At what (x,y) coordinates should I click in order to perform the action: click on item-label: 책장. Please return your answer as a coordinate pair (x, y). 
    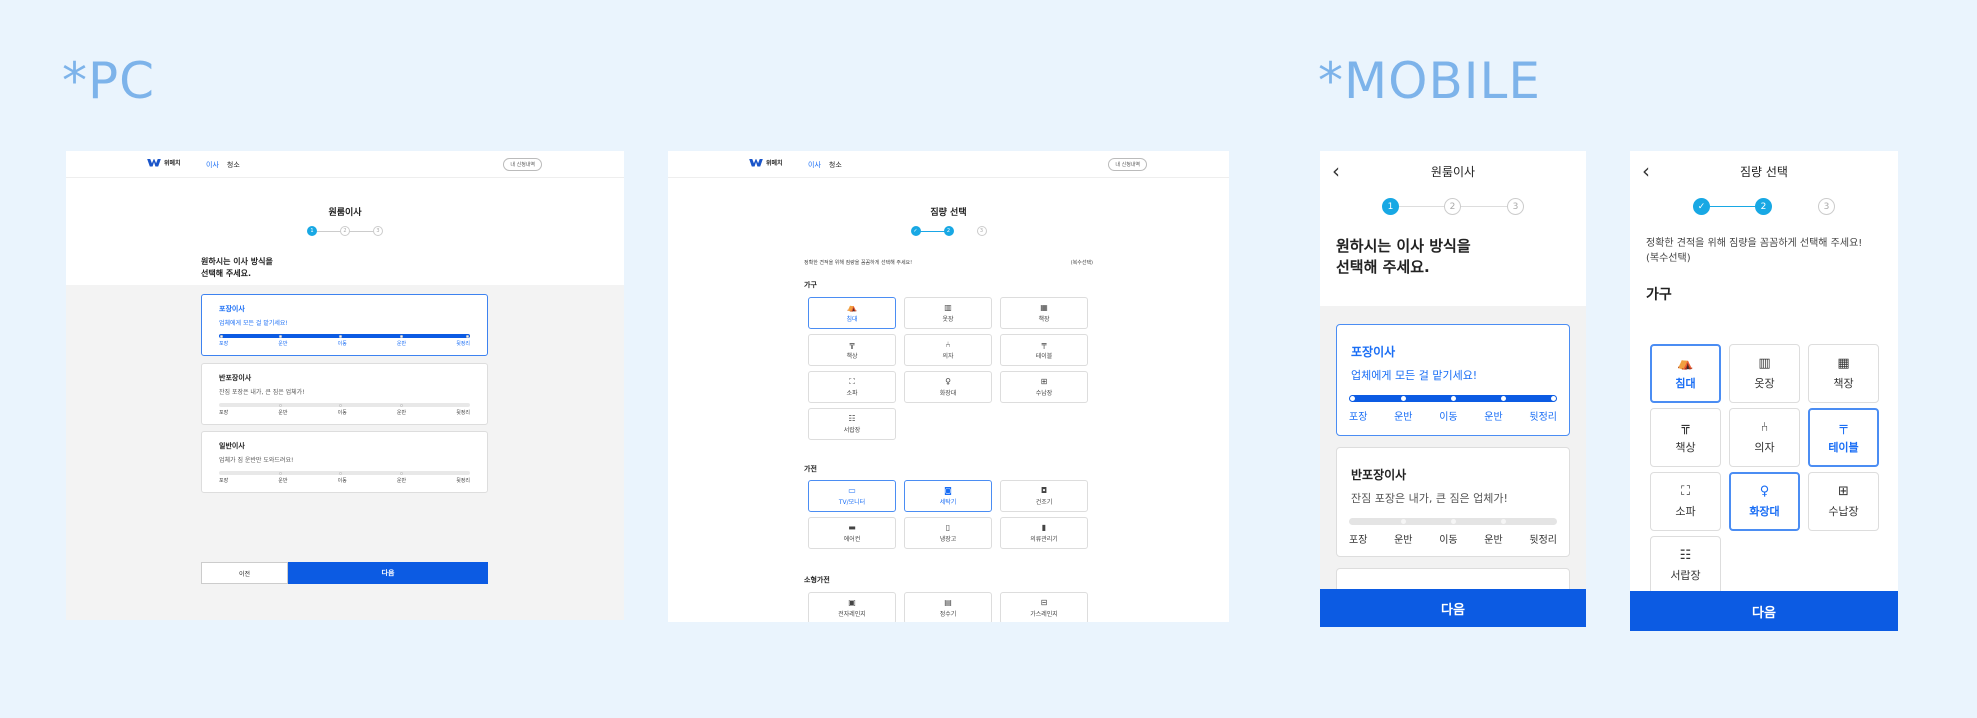
    Looking at the image, I should click on (1843, 383).